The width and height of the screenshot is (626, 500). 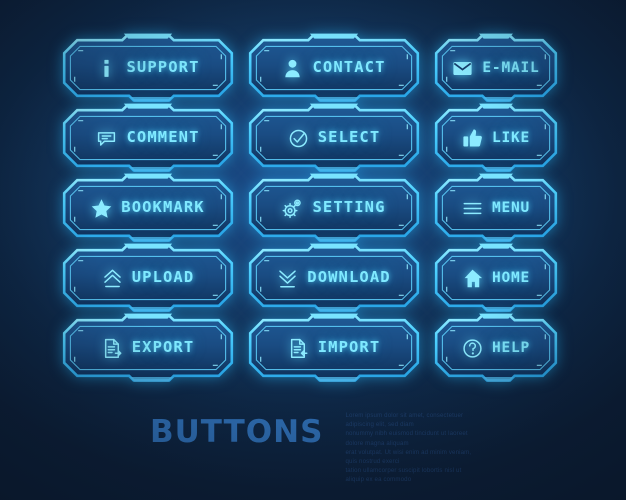 I want to click on button-cell-bookmark: BOOKMARK, so click(x=155, y=208).